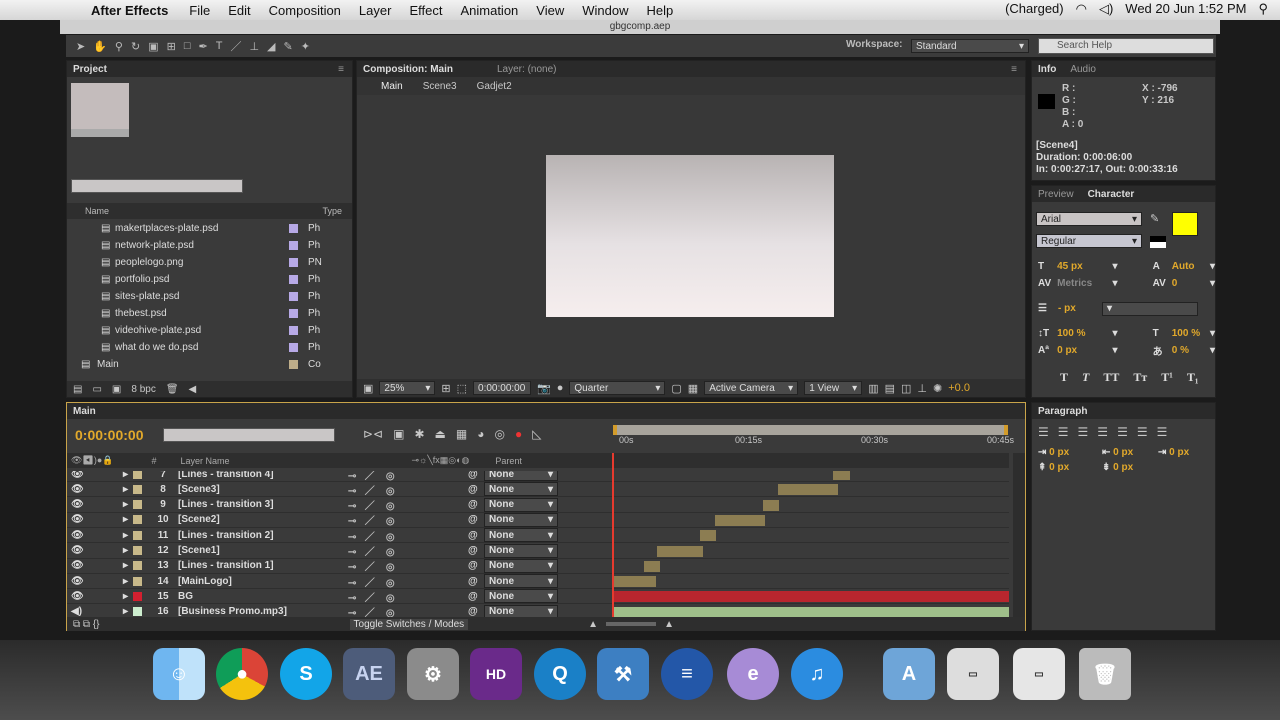  I want to click on layer-row: 👁 ▸ 13 [Lines - transition 1] ⊸ ／ ◎ @ None ▾, so click(538, 566).